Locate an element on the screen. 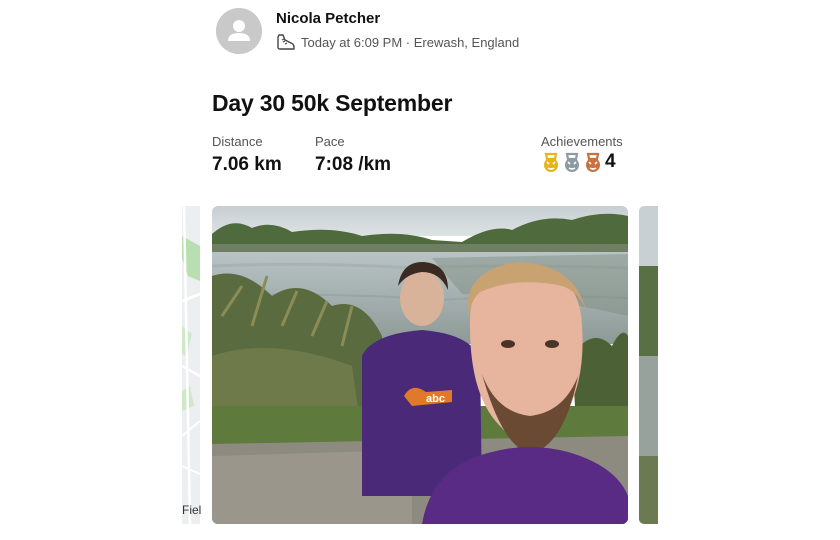  silver-kettlebell-icon is located at coordinates (572, 162).